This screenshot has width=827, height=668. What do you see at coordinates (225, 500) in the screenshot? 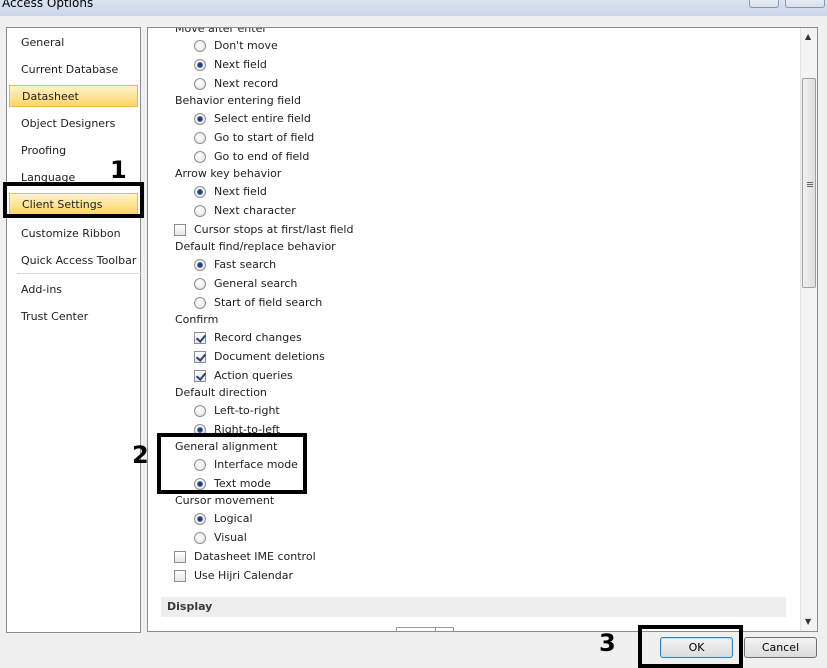
I see `cursor-movement-label: Cursor movement` at bounding box center [225, 500].